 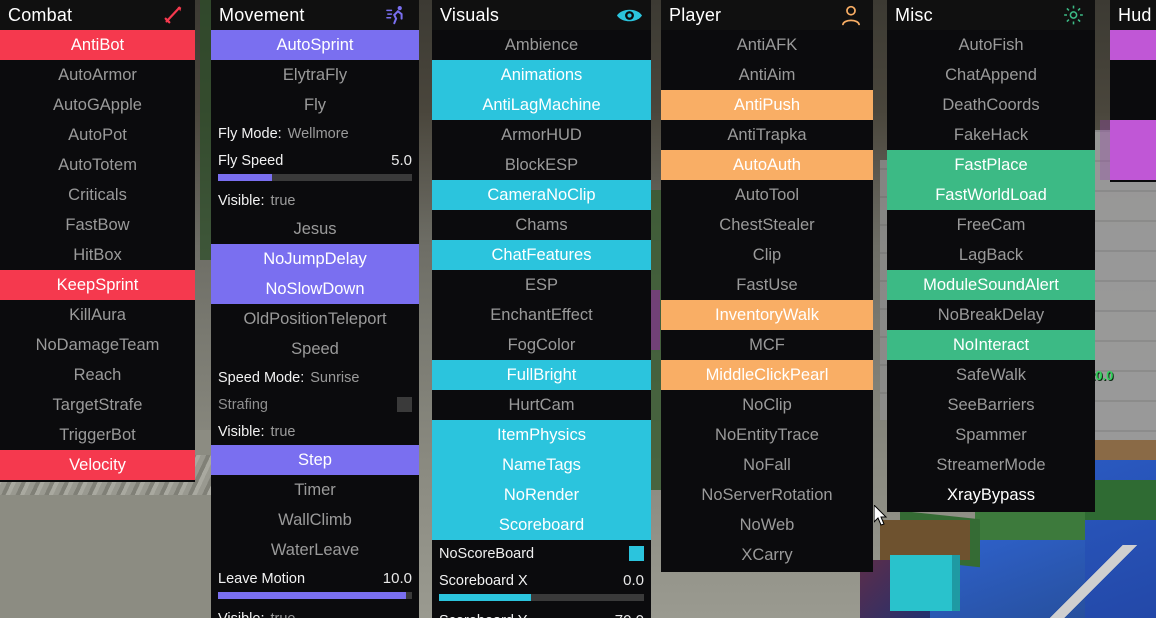 What do you see at coordinates (97, 345) in the screenshot?
I see `module-nodamageteam: NoDamageTeam` at bounding box center [97, 345].